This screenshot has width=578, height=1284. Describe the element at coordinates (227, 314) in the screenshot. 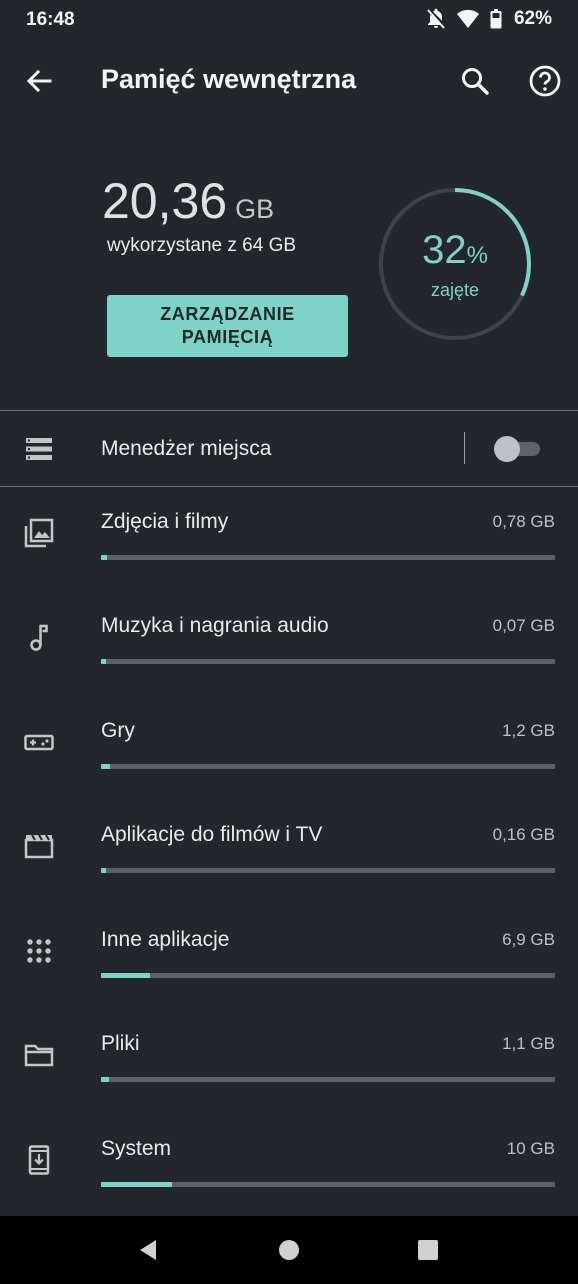

I see `manage-button-line1: ZARZĄDZANIE` at that location.